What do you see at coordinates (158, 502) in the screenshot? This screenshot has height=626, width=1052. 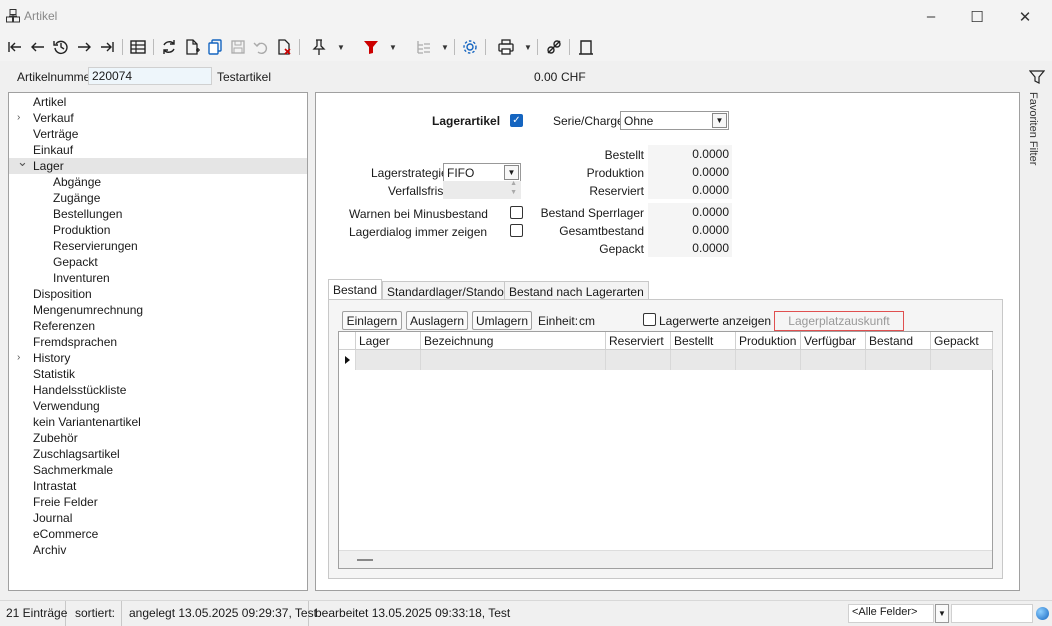 I see `tree-item: Freie Felder` at bounding box center [158, 502].